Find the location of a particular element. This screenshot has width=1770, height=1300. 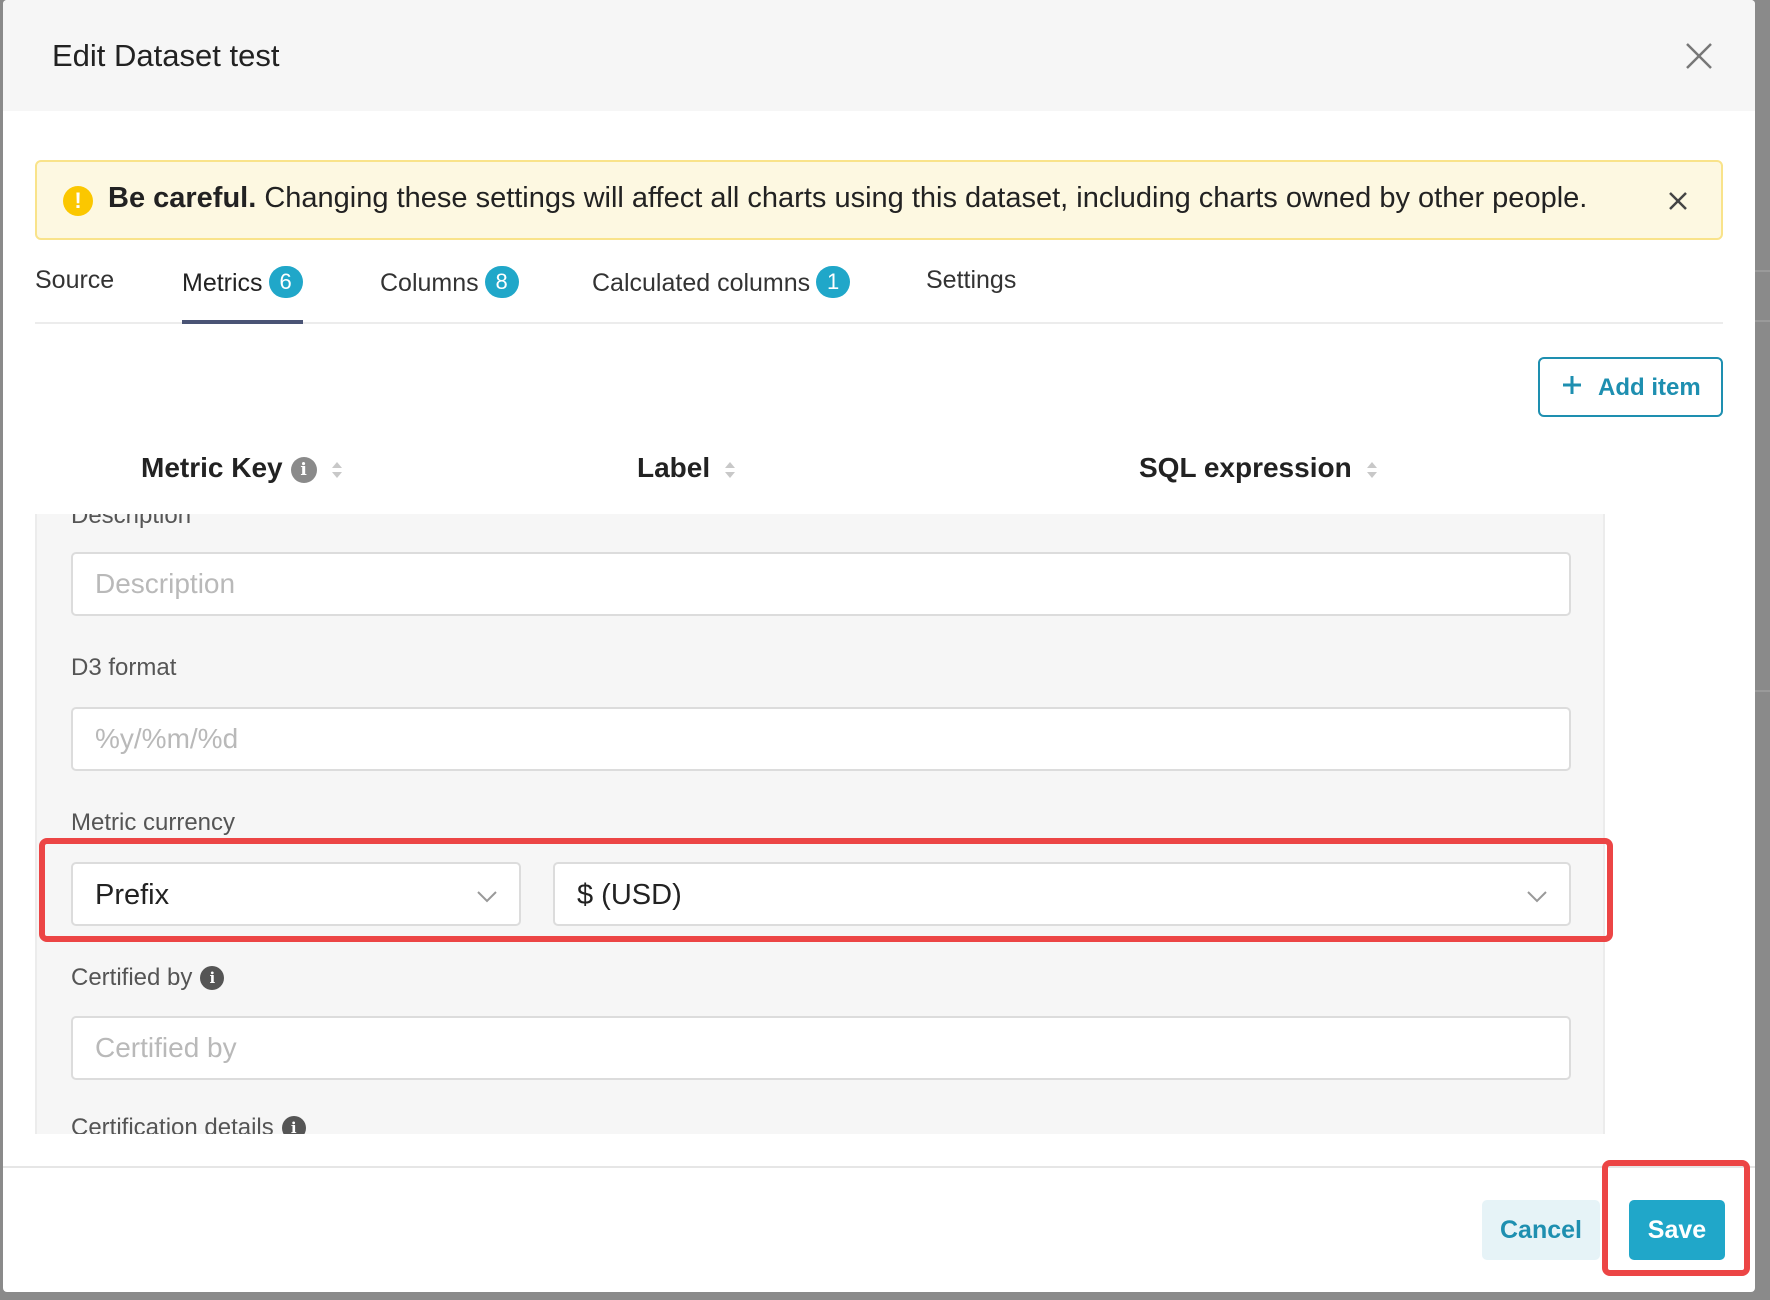

tab-source: Source is located at coordinates (74, 295).